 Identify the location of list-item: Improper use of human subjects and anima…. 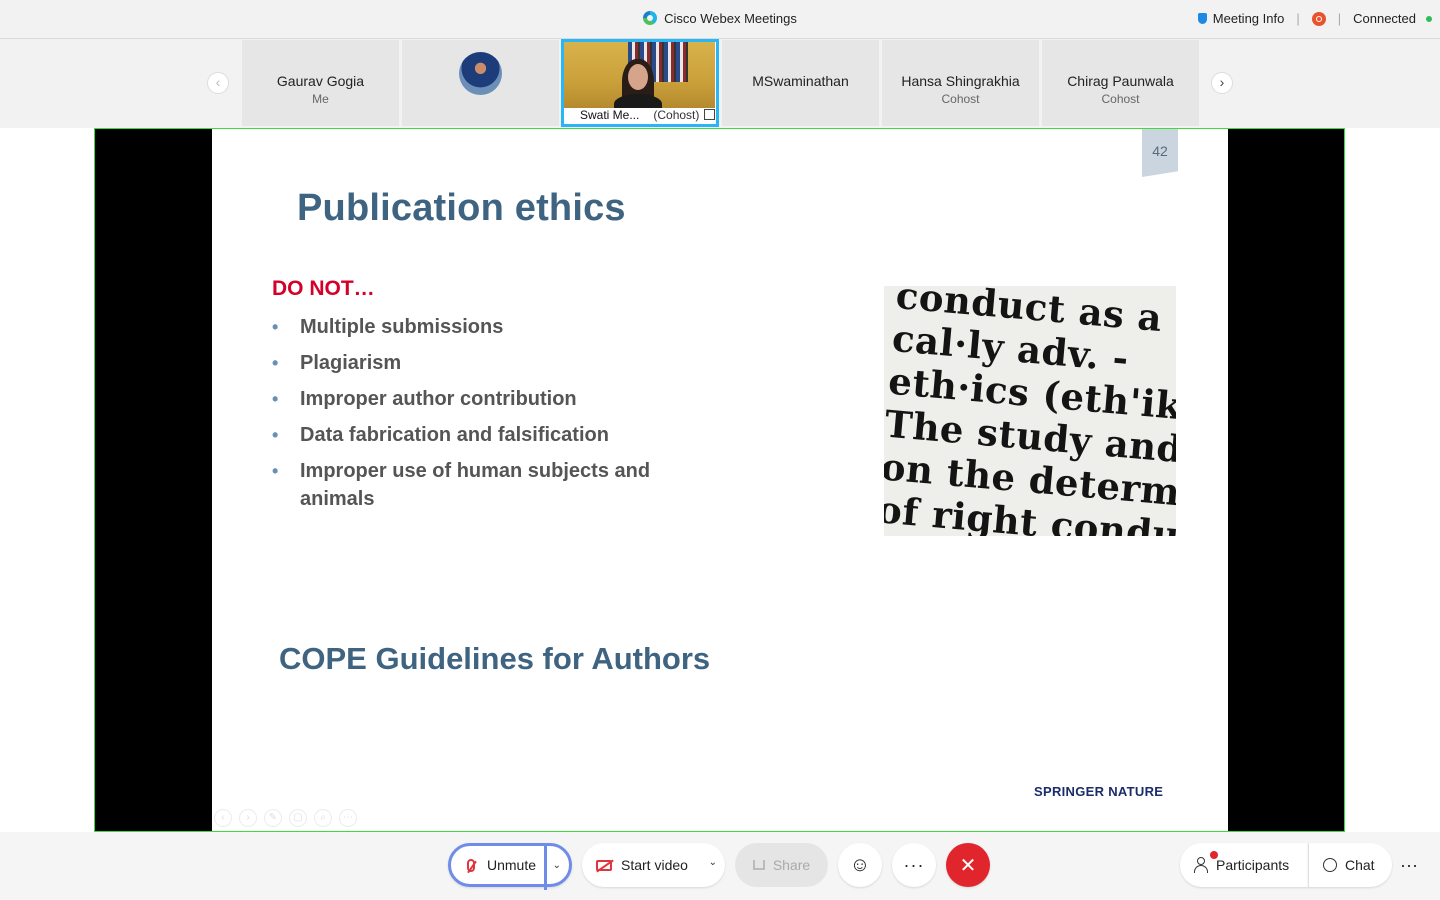
(466, 485).